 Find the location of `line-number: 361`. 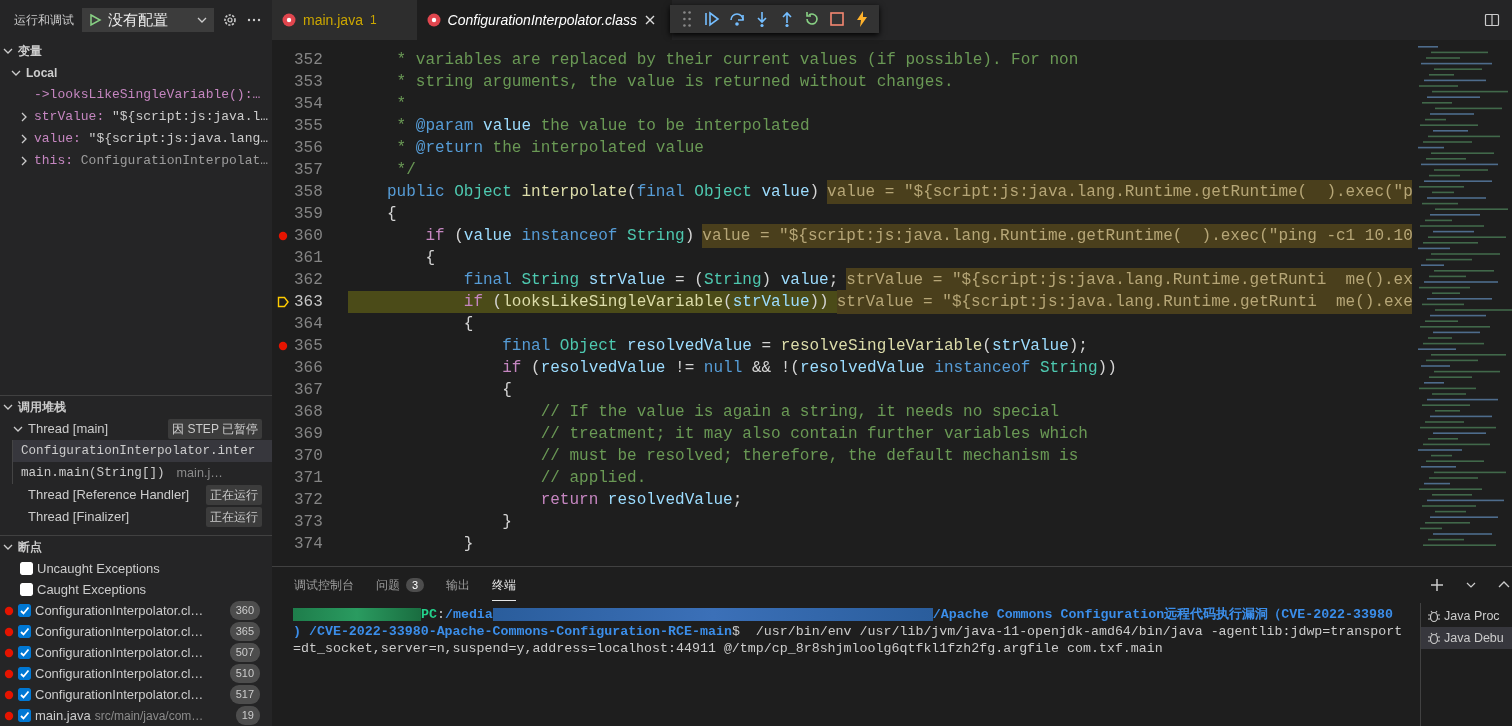

line-number: 361 is located at coordinates (308, 258).